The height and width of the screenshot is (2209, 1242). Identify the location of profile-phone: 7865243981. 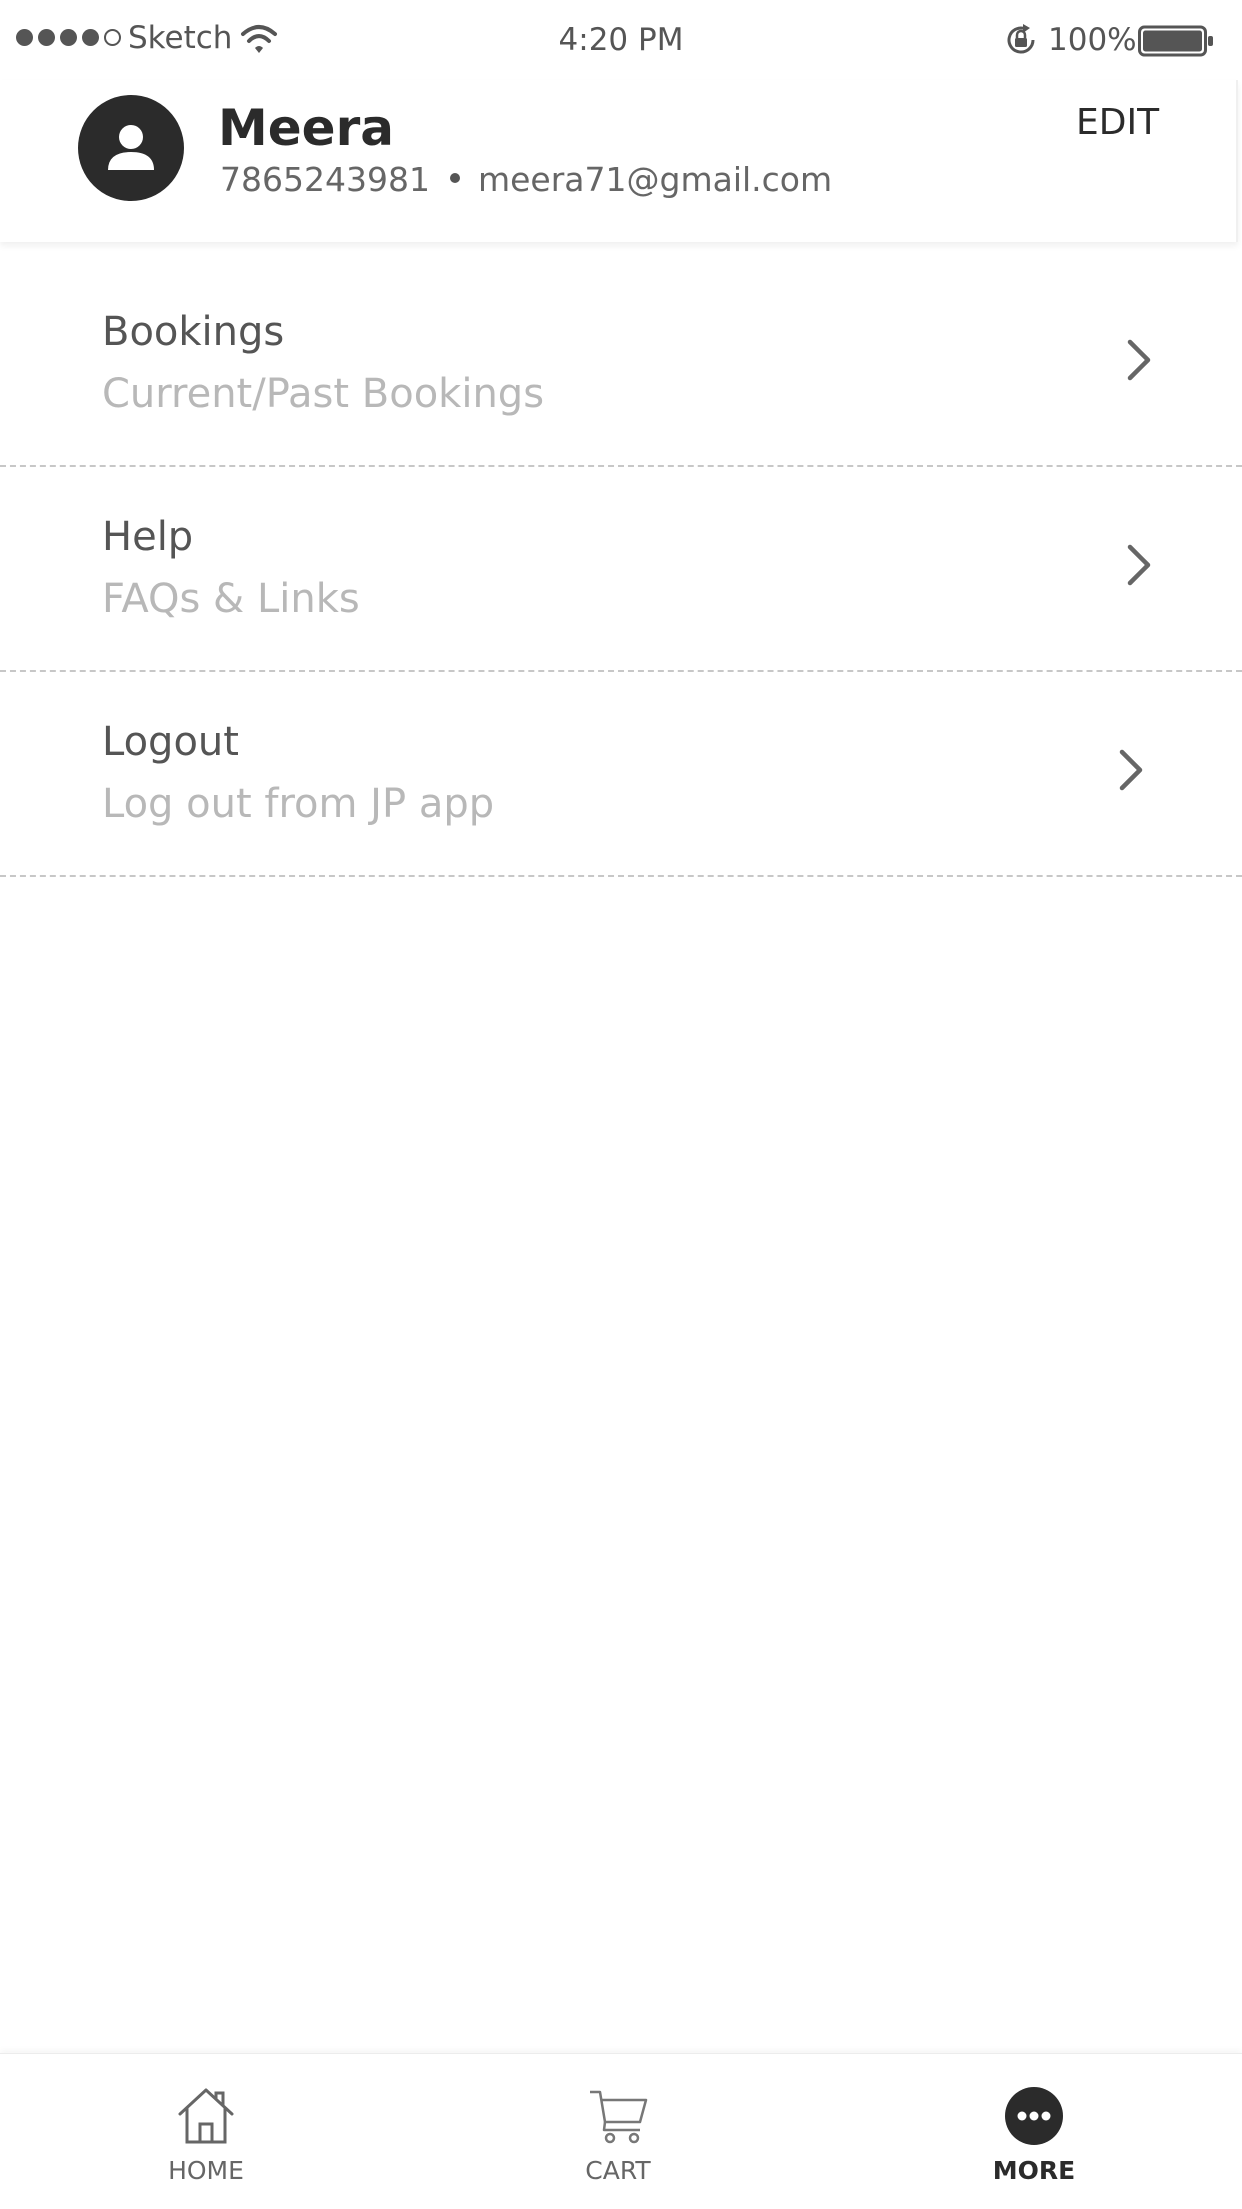
(325, 179).